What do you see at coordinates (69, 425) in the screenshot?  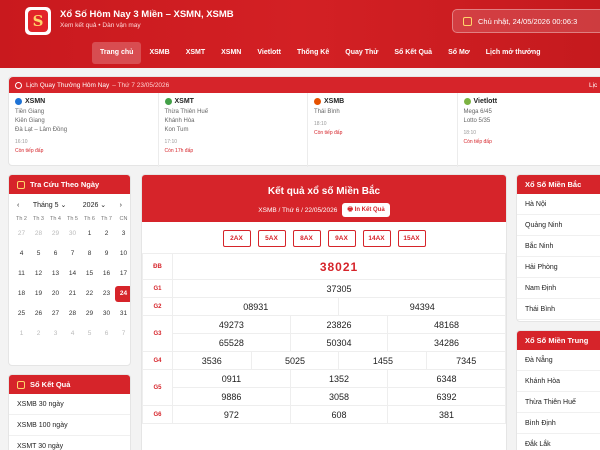 I see `book-link: XSMB 100 ngày` at bounding box center [69, 425].